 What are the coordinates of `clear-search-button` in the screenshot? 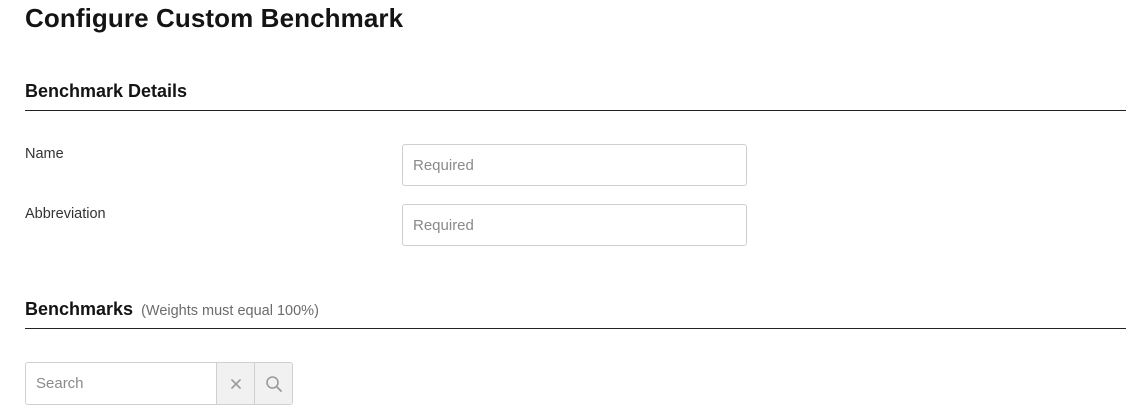 It's located at (235, 383).